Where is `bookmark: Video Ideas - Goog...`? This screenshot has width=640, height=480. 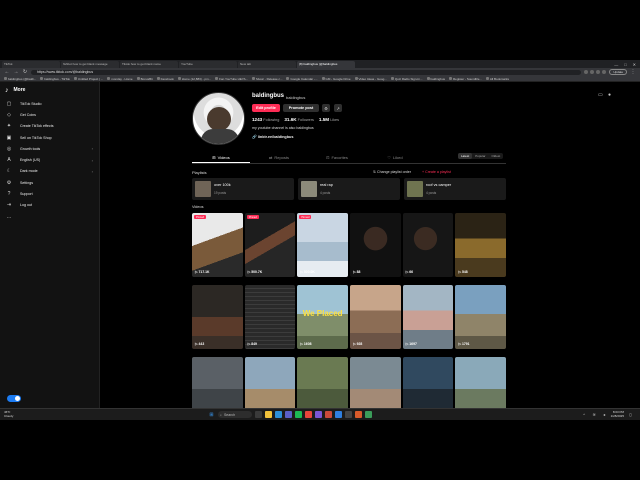 bookmark: Video Ideas - Goog... is located at coordinates (370, 79).